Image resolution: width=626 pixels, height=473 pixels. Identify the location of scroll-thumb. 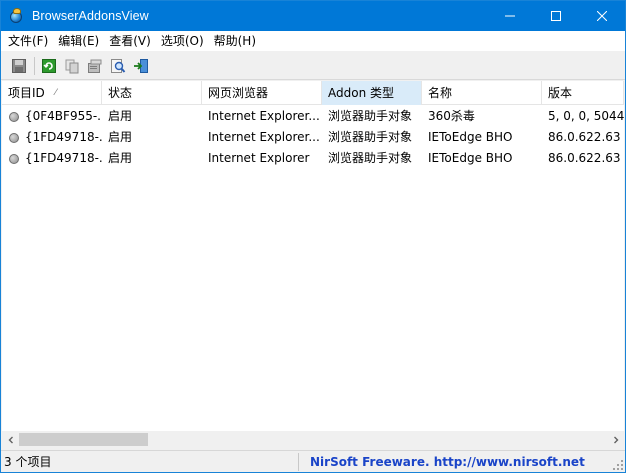
(83, 439).